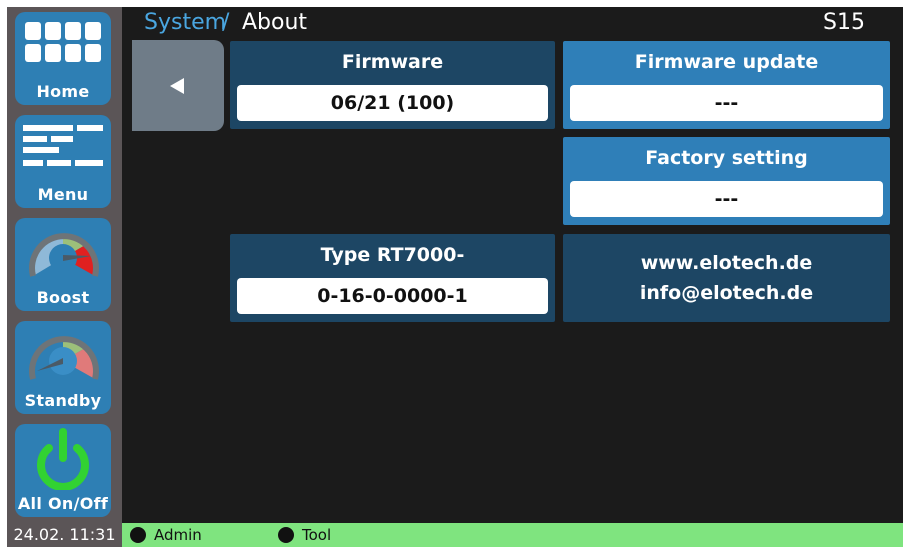  Describe the element at coordinates (63, 42) in the screenshot. I see `home-grid-icon` at that location.